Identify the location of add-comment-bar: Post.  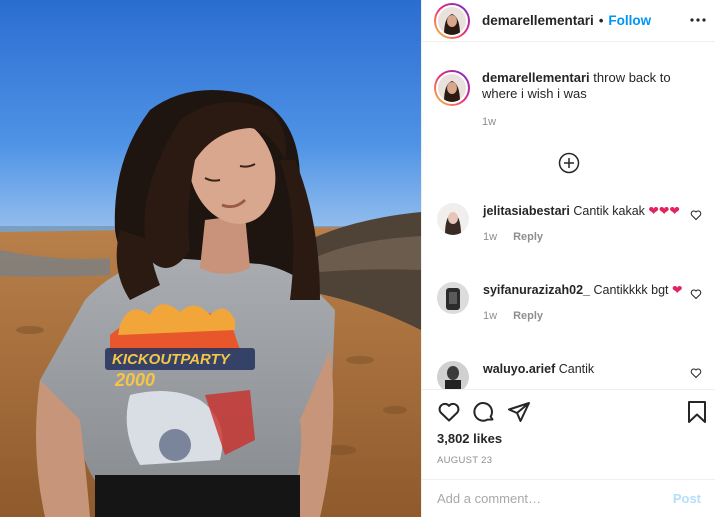
(568, 498).